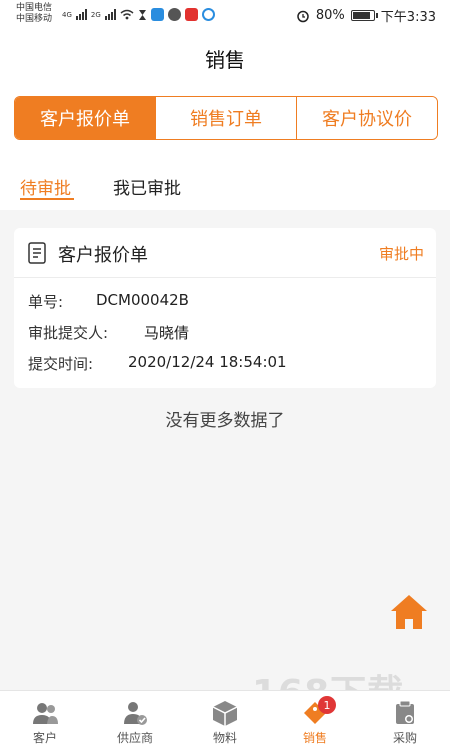  What do you see at coordinates (225, 421) in the screenshot?
I see `no-more-data-text: 没有更多数据了` at bounding box center [225, 421].